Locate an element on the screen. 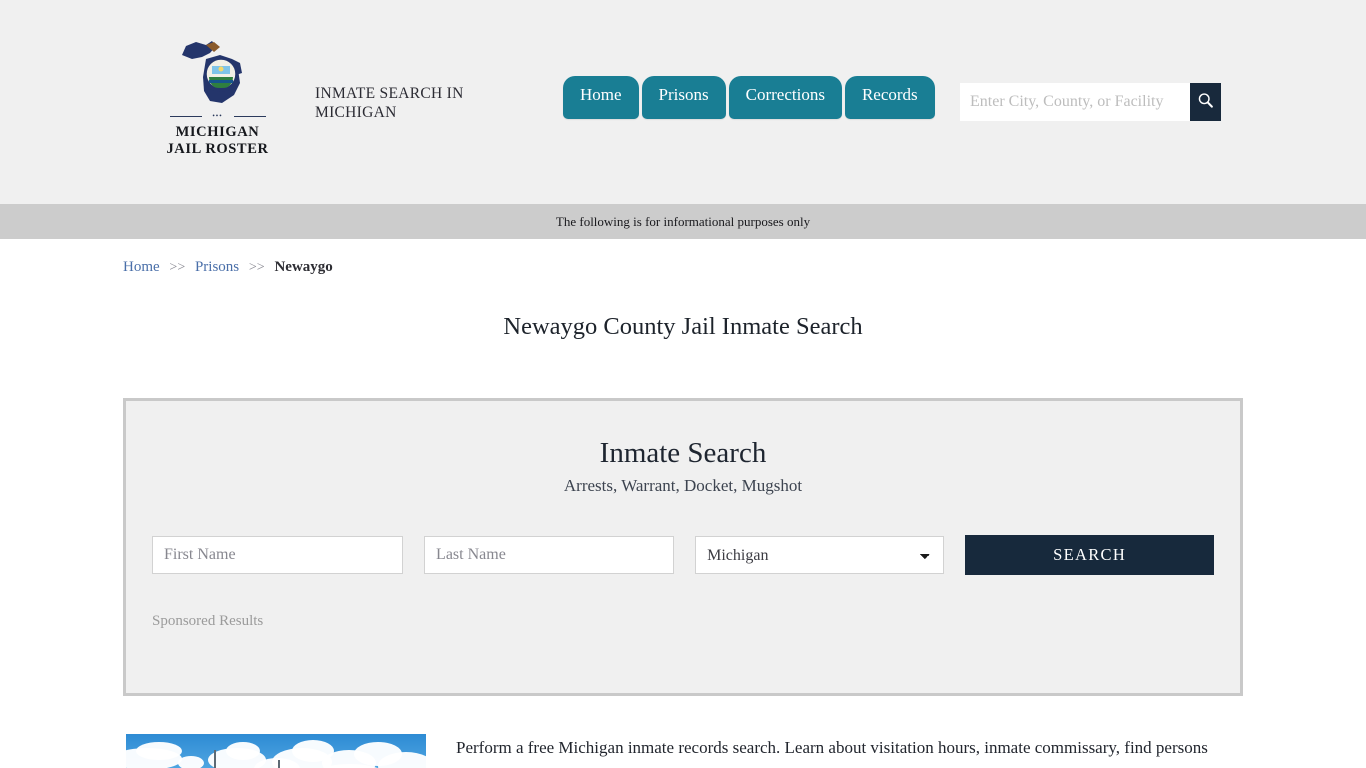 Image resolution: width=1366 pixels, height=768 pixels. michigan-state-icon is located at coordinates (217, 72).